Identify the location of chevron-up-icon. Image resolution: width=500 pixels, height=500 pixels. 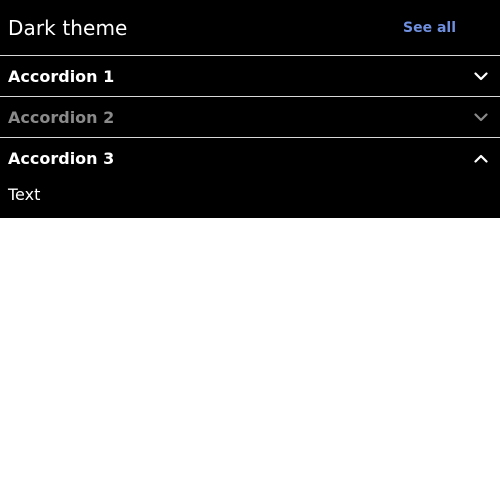
(481, 158).